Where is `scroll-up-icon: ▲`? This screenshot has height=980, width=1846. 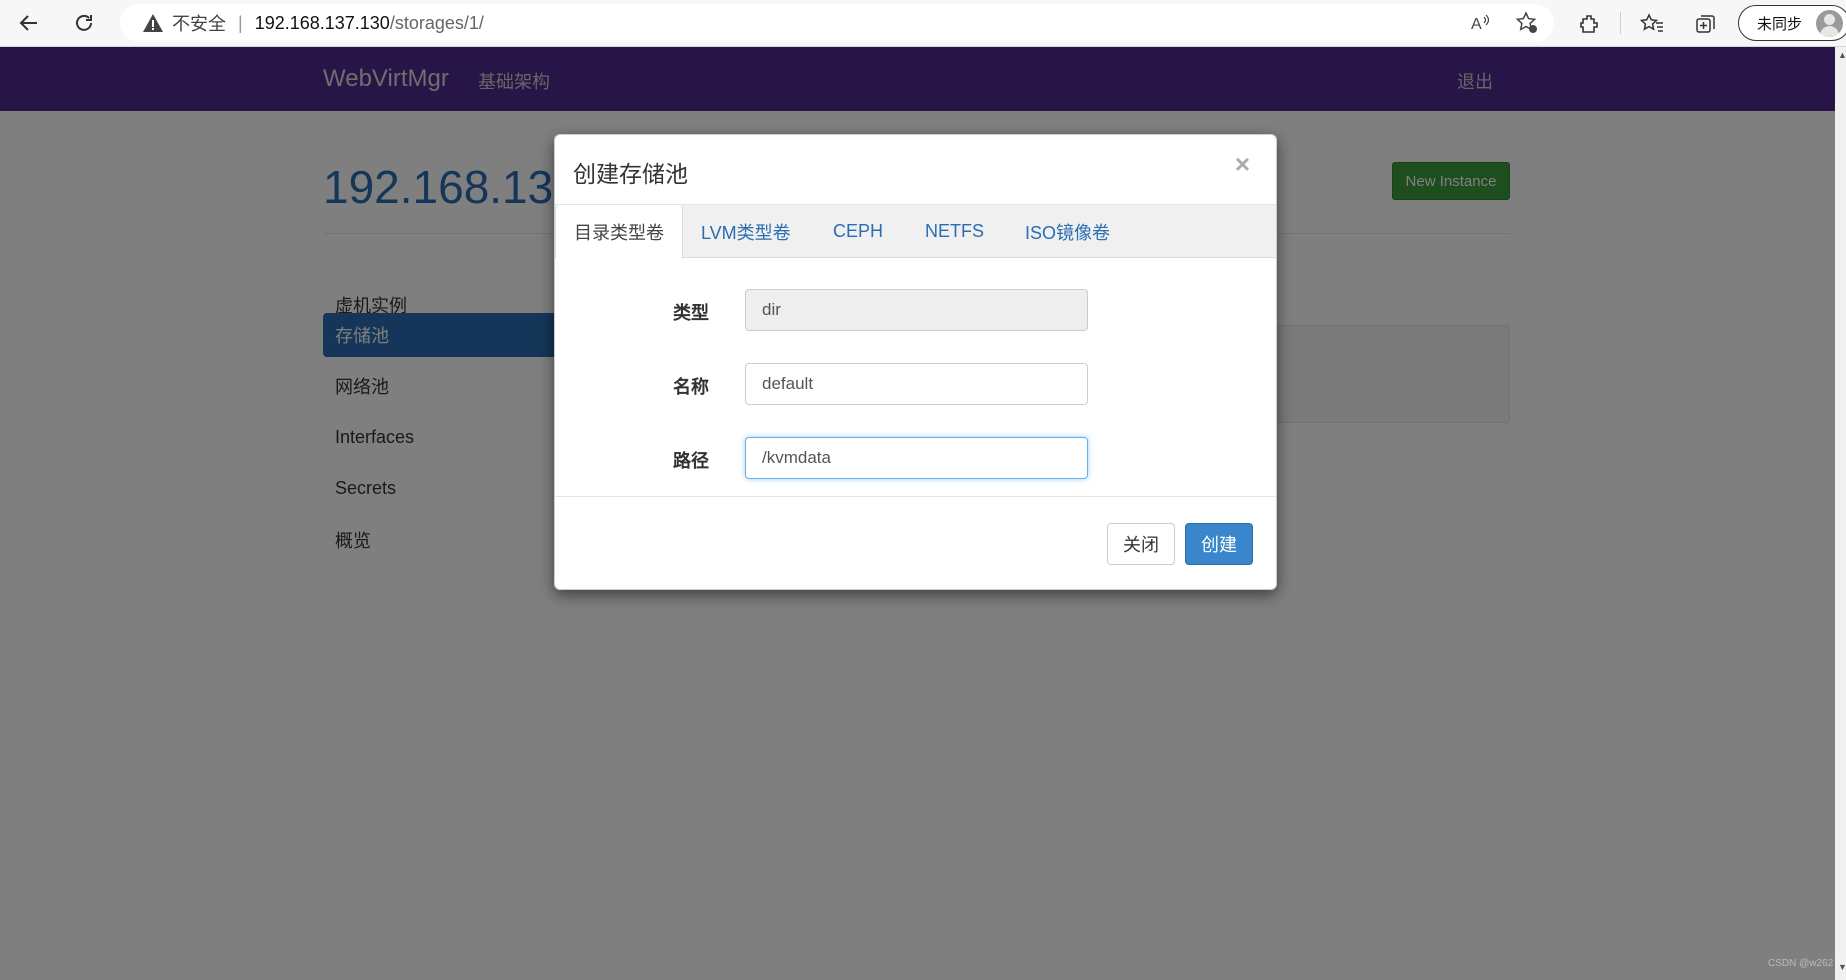
scroll-up-icon: ▲ is located at coordinates (1842, 55).